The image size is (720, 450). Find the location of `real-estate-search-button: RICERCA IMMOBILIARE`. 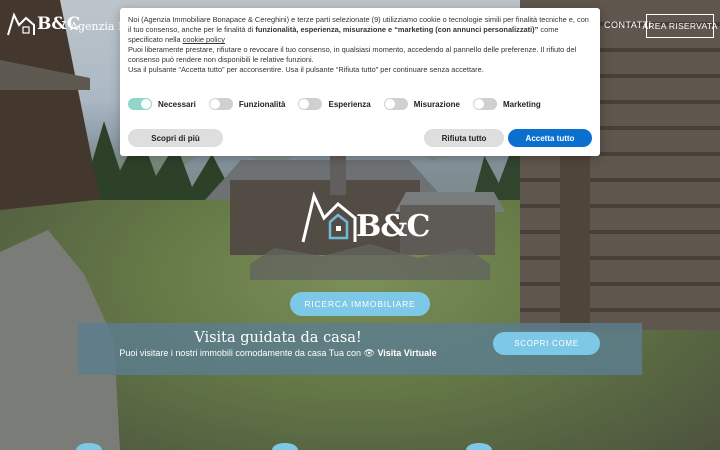

real-estate-search-button: RICERCA IMMOBILIARE is located at coordinates (360, 304).